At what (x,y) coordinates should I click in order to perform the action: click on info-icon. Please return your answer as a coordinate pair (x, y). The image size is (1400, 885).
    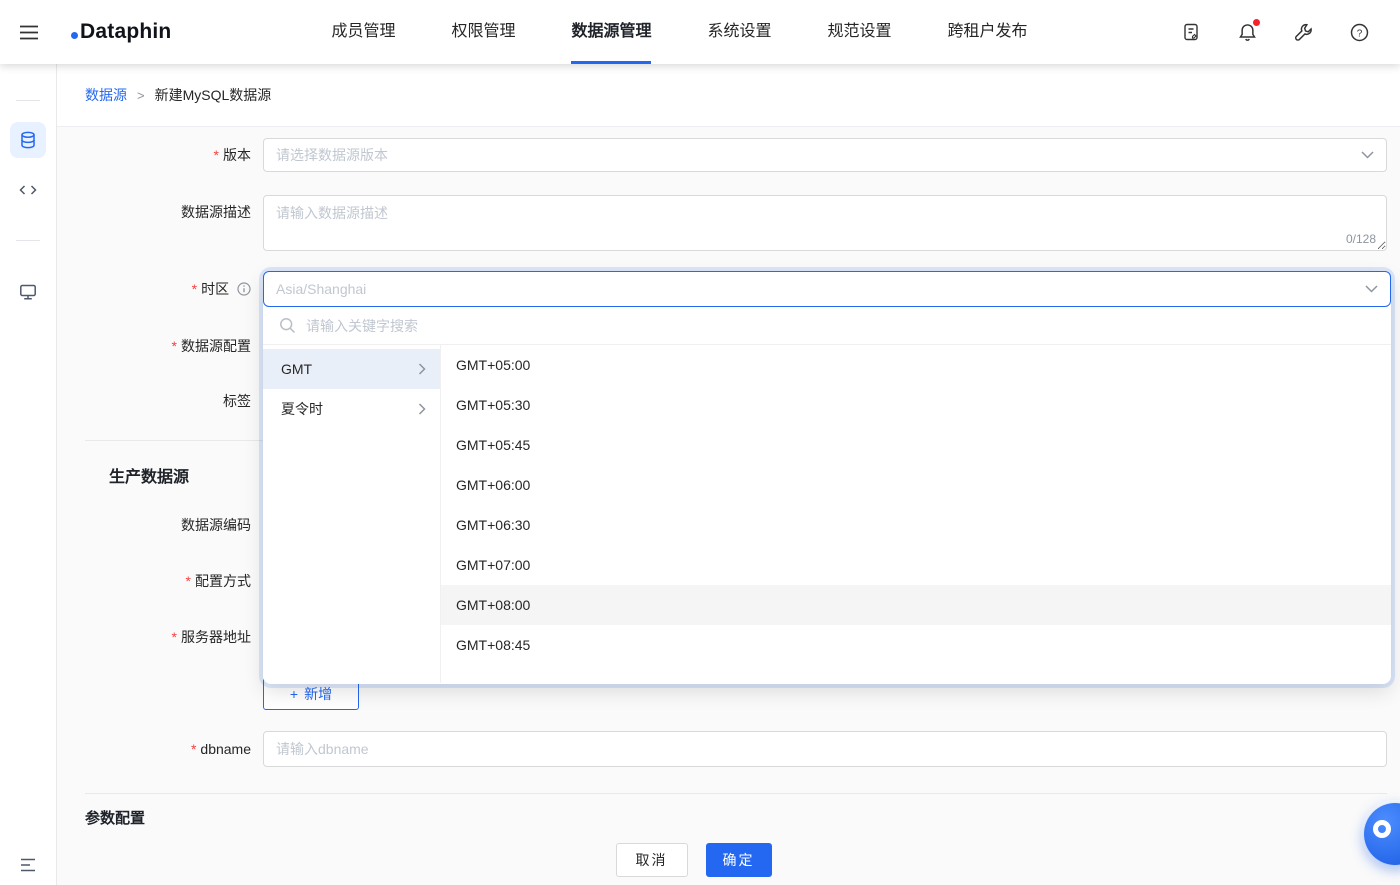
    Looking at the image, I should click on (244, 289).